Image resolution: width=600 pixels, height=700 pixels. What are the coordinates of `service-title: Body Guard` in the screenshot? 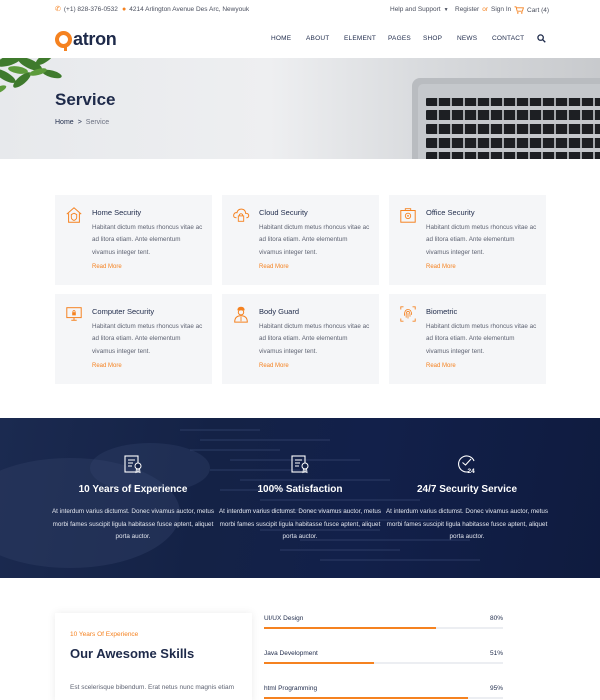 It's located at (279, 311).